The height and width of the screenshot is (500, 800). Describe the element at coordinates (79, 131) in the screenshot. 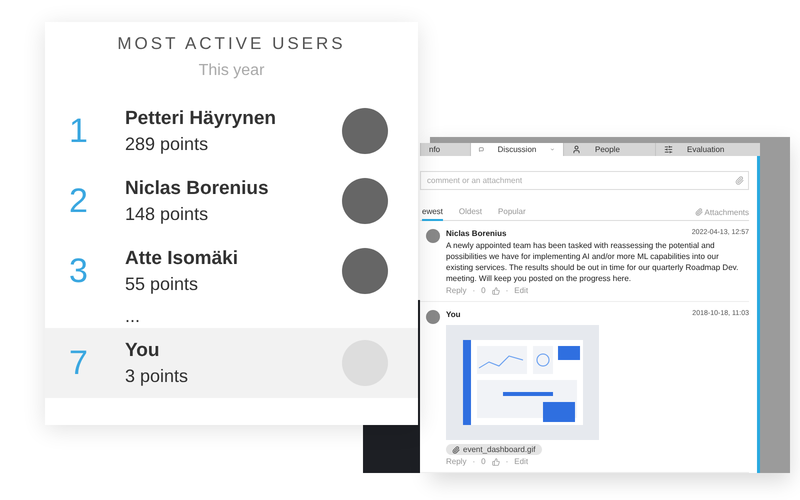

I see `rank-number: 1` at that location.